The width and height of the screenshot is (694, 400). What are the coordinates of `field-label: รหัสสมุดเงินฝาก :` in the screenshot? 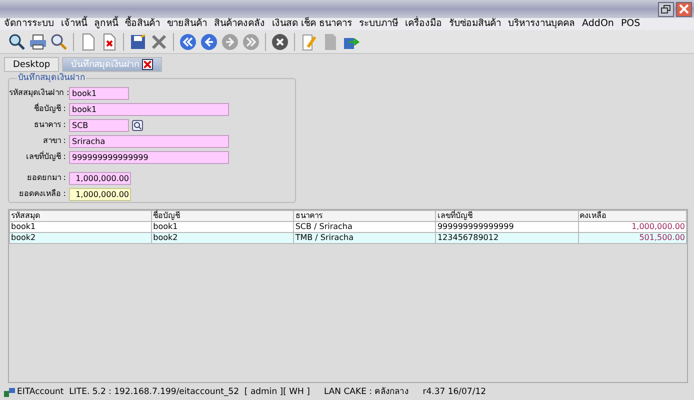 It's located at (39, 93).